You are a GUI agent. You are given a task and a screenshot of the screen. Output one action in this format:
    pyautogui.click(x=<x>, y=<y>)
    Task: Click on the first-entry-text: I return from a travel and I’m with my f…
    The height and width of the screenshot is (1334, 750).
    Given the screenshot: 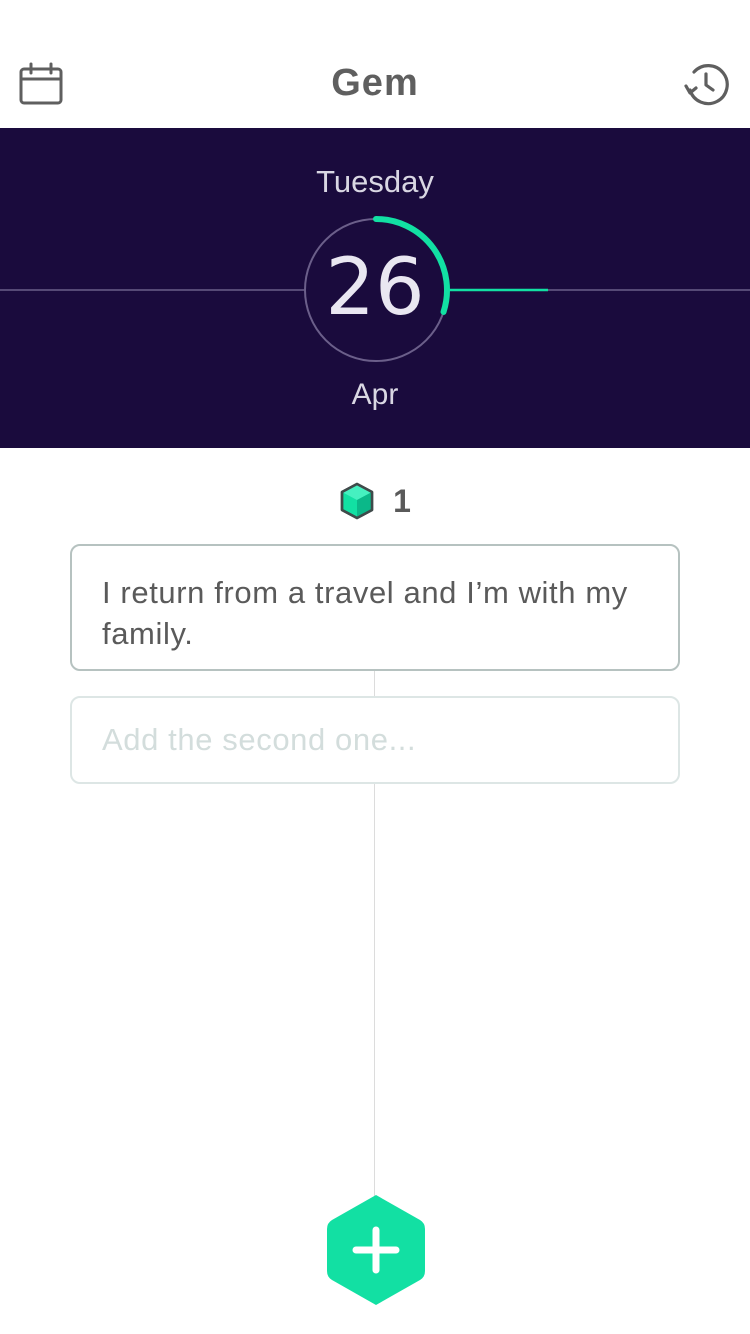 What is the action you would take?
    pyautogui.click(x=365, y=613)
    